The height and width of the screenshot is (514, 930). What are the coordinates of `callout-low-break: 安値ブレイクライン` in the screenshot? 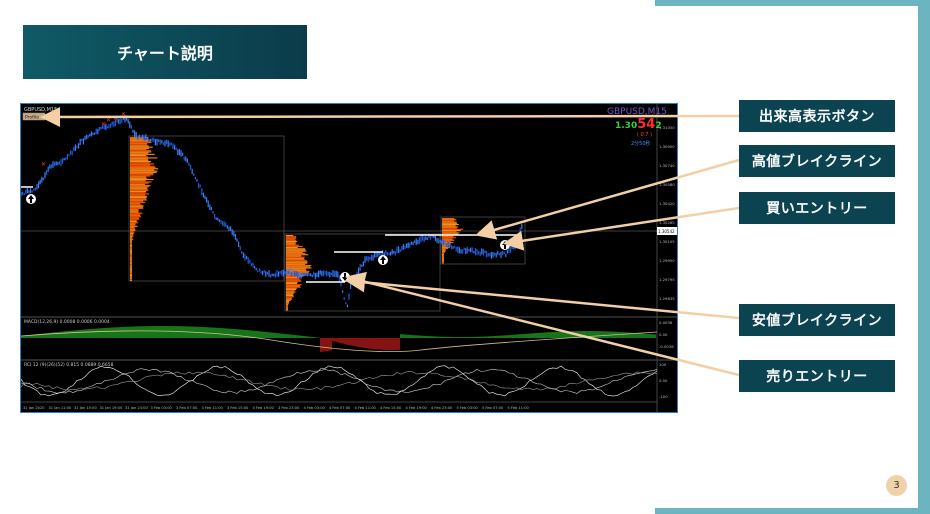 It's located at (817, 320).